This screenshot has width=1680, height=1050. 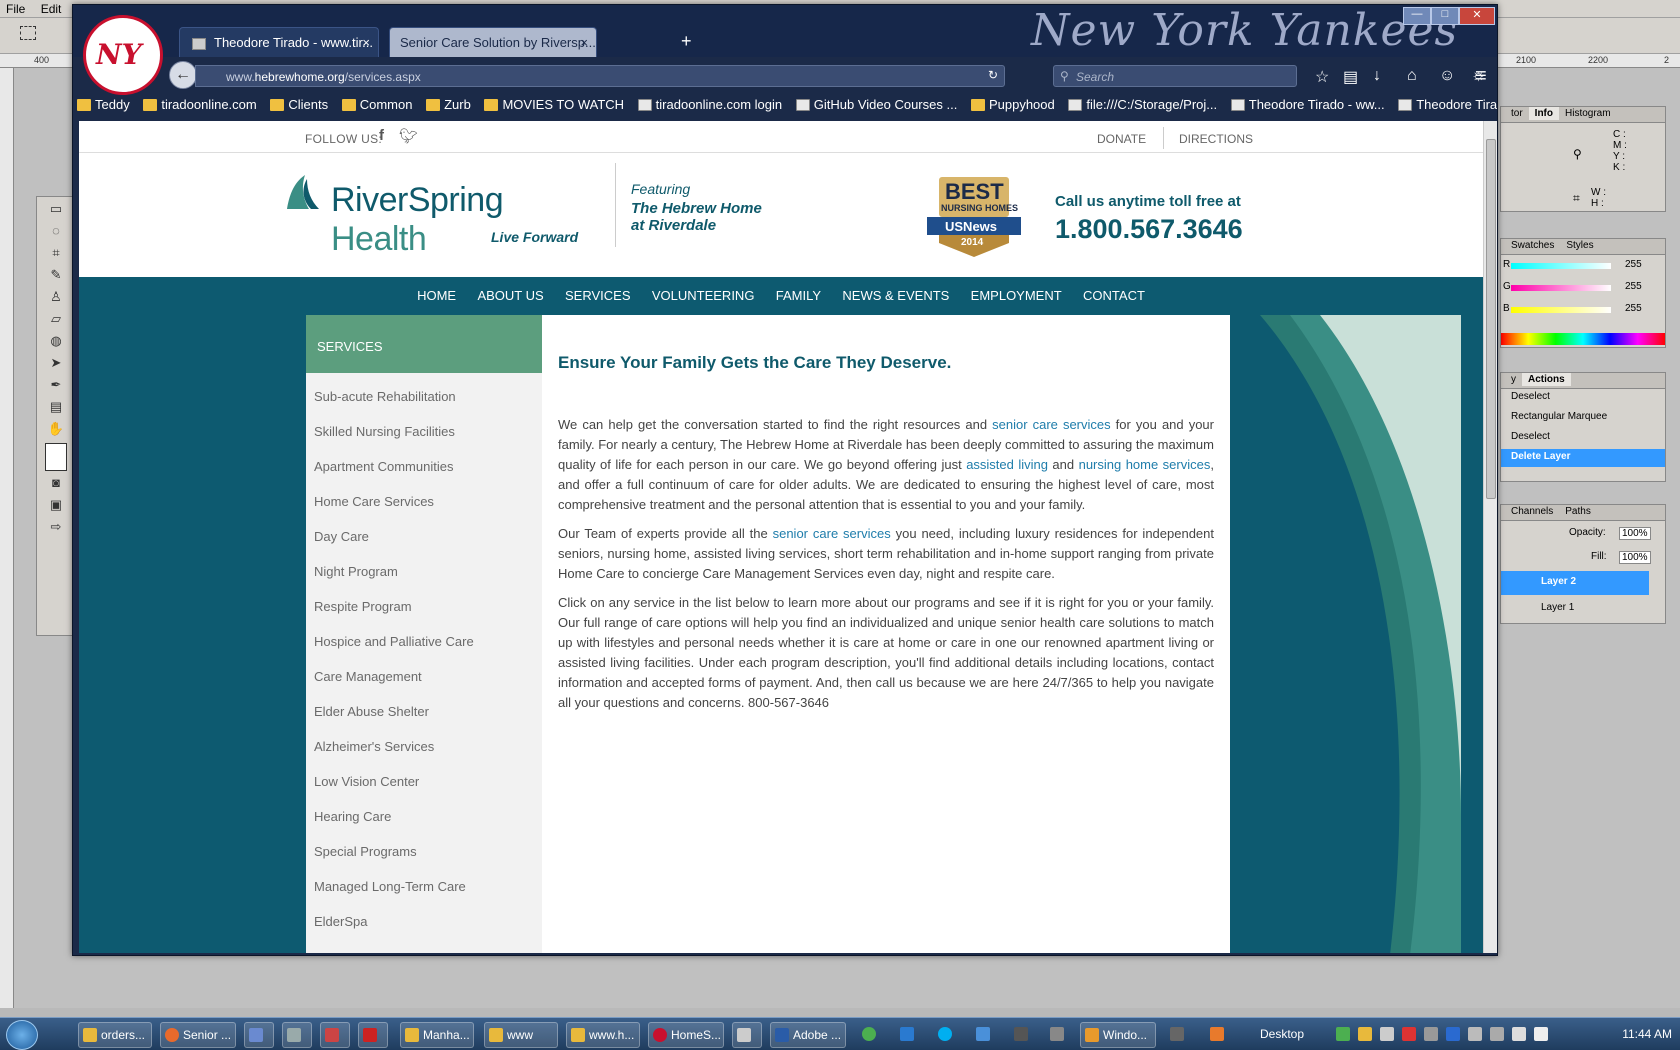 I want to click on tab-info: Info, so click(x=1543, y=113).